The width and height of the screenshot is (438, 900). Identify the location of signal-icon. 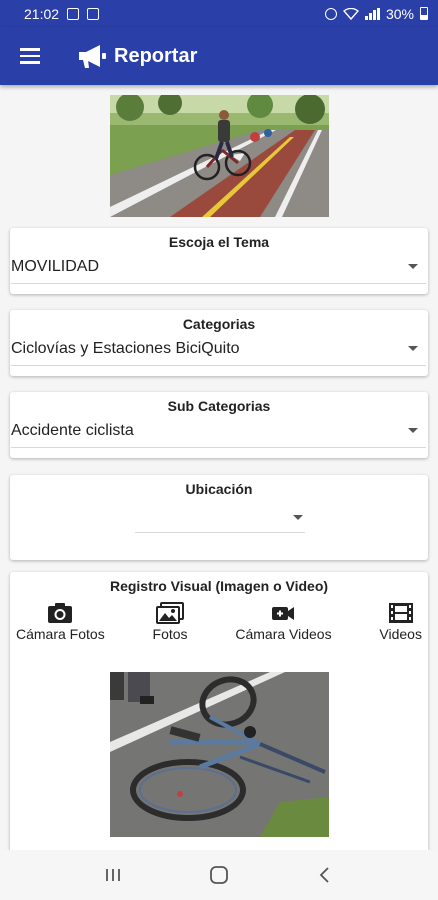
(372, 13).